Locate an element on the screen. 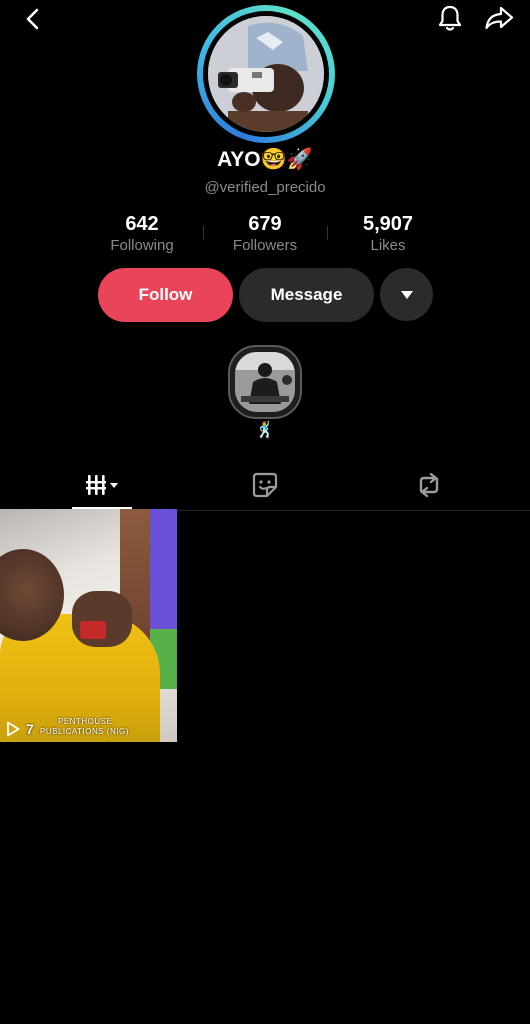 Image resolution: width=530 pixels, height=1024 pixels. watermark-line2: PUBLICATIONS (NIG) is located at coordinates (84, 731).